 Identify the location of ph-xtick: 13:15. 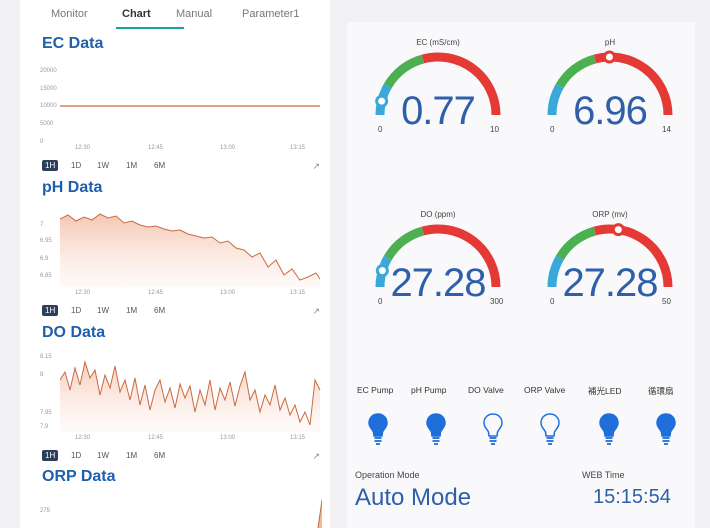
(298, 293).